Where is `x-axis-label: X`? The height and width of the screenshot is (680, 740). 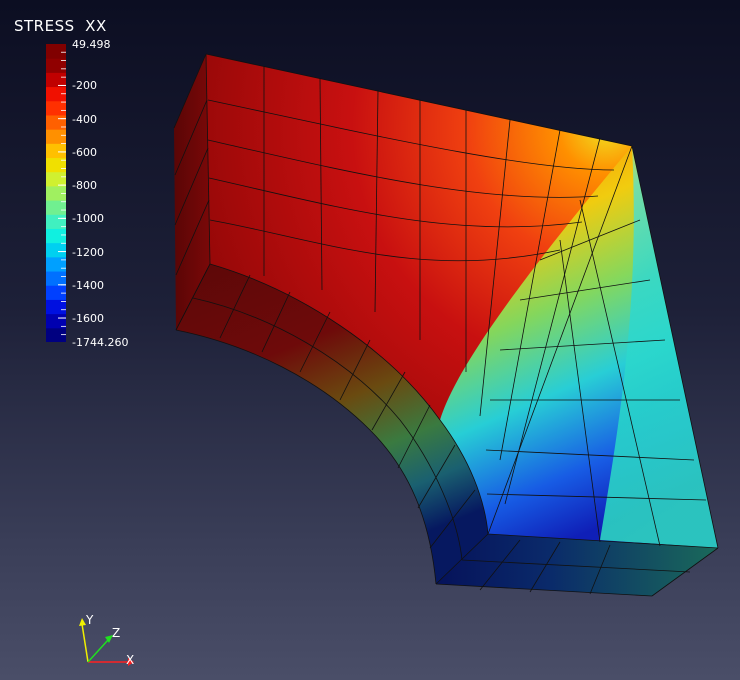
x-axis-label: X is located at coordinates (130, 660).